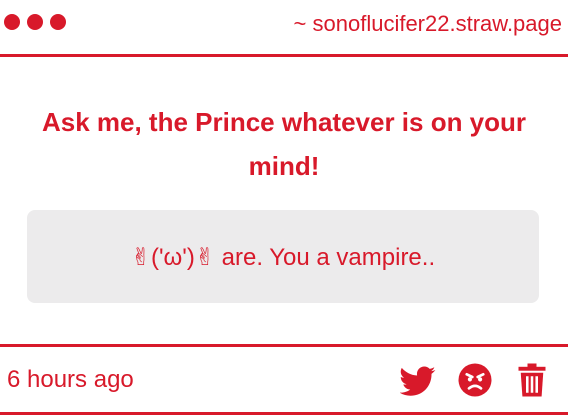 The width and height of the screenshot is (568, 415). I want to click on footer-divider, so click(284, 345).